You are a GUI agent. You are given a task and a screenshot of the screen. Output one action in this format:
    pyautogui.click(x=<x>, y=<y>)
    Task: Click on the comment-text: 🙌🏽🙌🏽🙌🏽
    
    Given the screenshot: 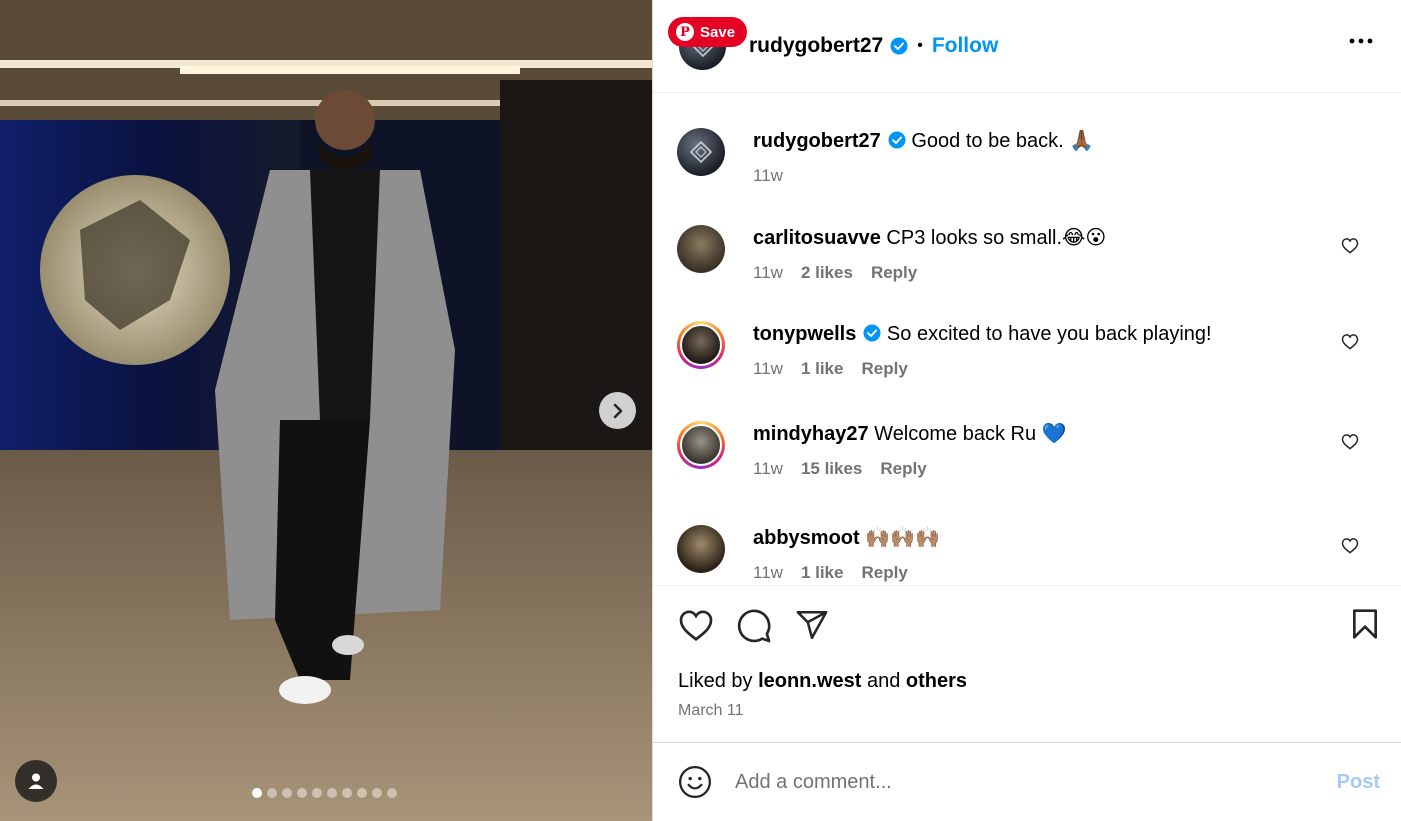 What is the action you would take?
    pyautogui.click(x=902, y=538)
    